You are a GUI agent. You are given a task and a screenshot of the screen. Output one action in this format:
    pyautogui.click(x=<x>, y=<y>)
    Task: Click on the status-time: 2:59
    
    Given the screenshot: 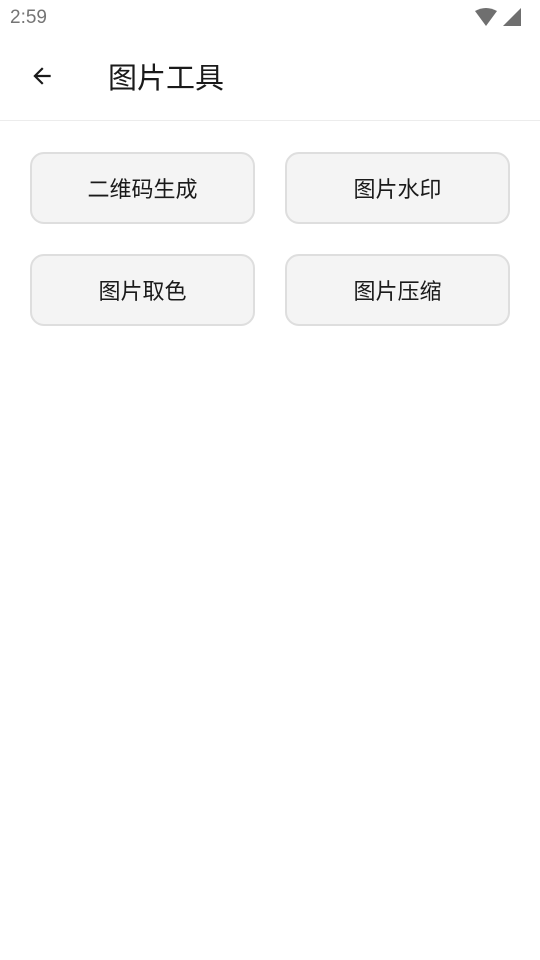 What is the action you would take?
    pyautogui.click(x=28, y=17)
    